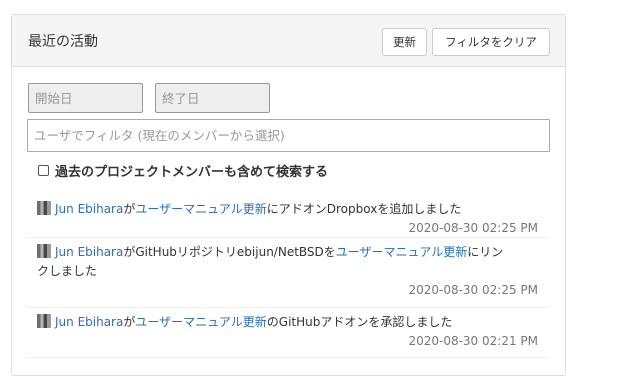  I want to click on panel-title: 最近の活動, so click(63, 42).